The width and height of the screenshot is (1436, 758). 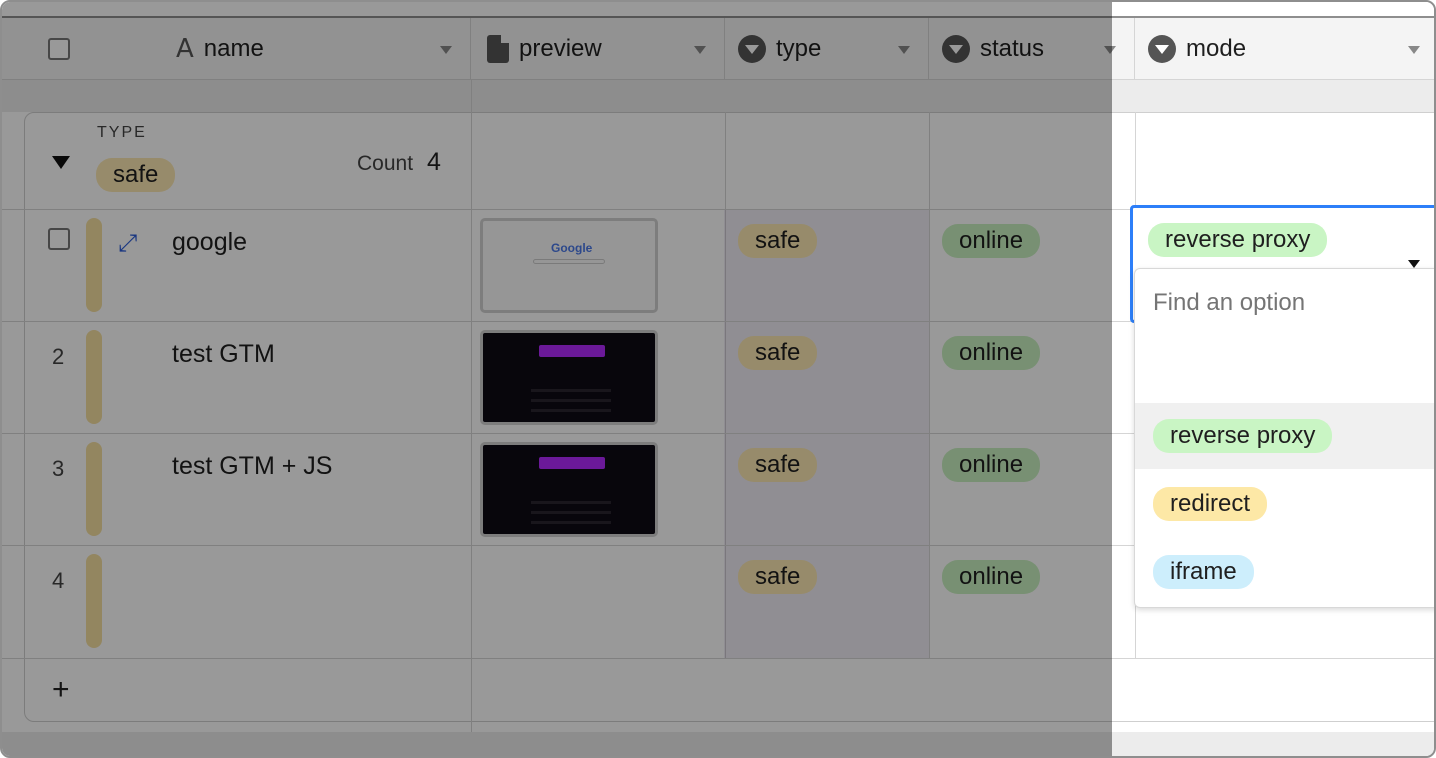 What do you see at coordinates (1243, 436) in the screenshot?
I see `option-pill: reverse proxy` at bounding box center [1243, 436].